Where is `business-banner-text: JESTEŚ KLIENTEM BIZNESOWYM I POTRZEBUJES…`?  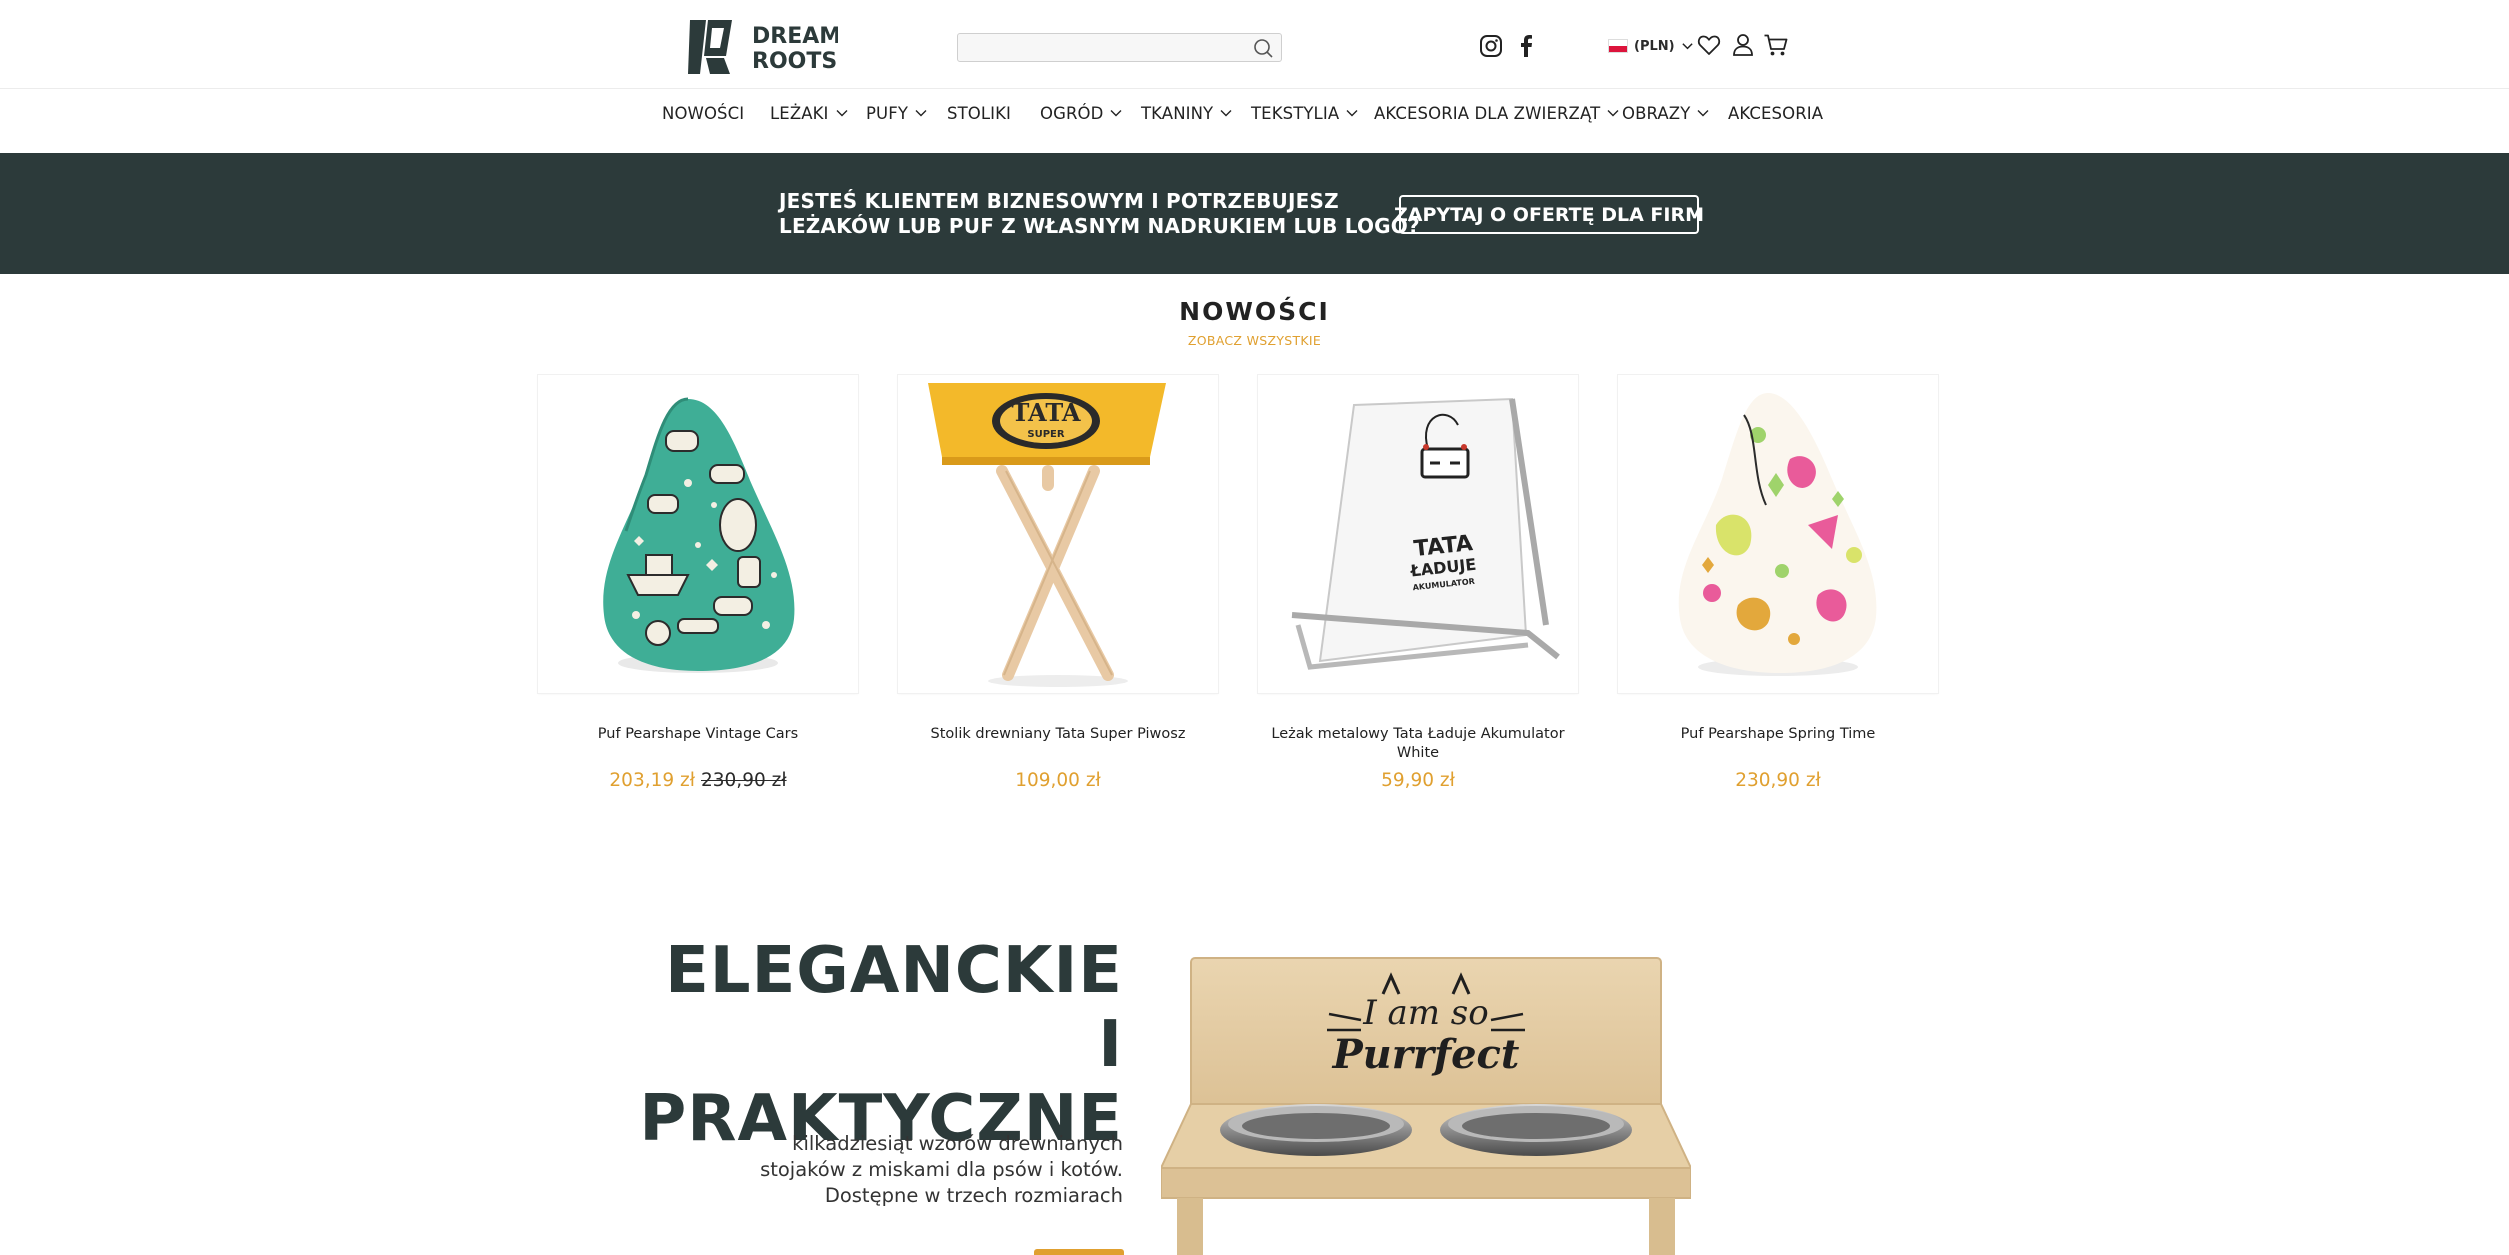 business-banner-text: JESTEŚ KLIENTEM BIZNESOWYM I POTRZEBUJES… is located at coordinates (1099, 214).